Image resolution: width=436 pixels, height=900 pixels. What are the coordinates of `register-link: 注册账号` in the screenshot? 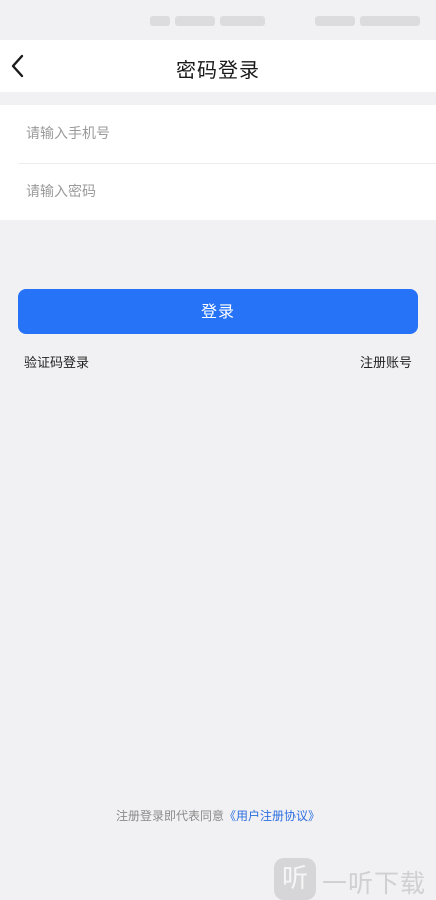 It's located at (386, 361).